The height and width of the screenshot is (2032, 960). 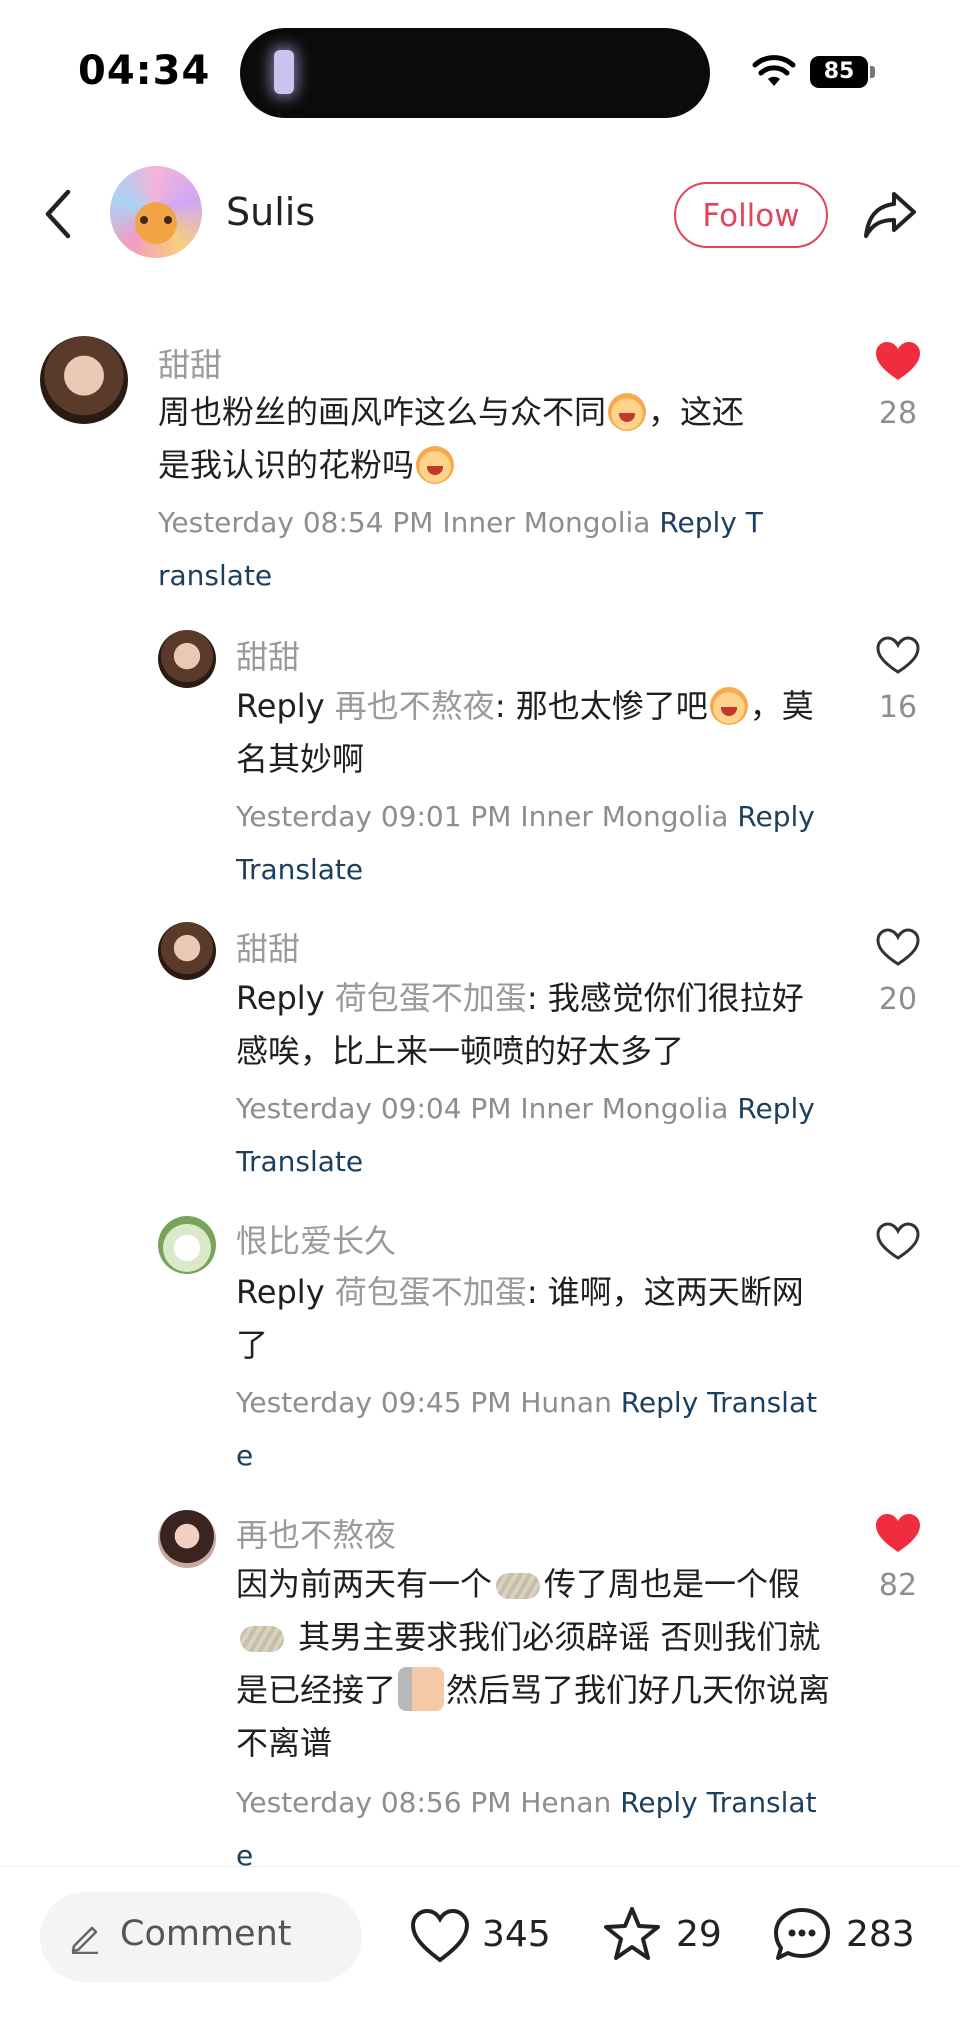 I want to click on battery-level: 85, so click(x=839, y=72).